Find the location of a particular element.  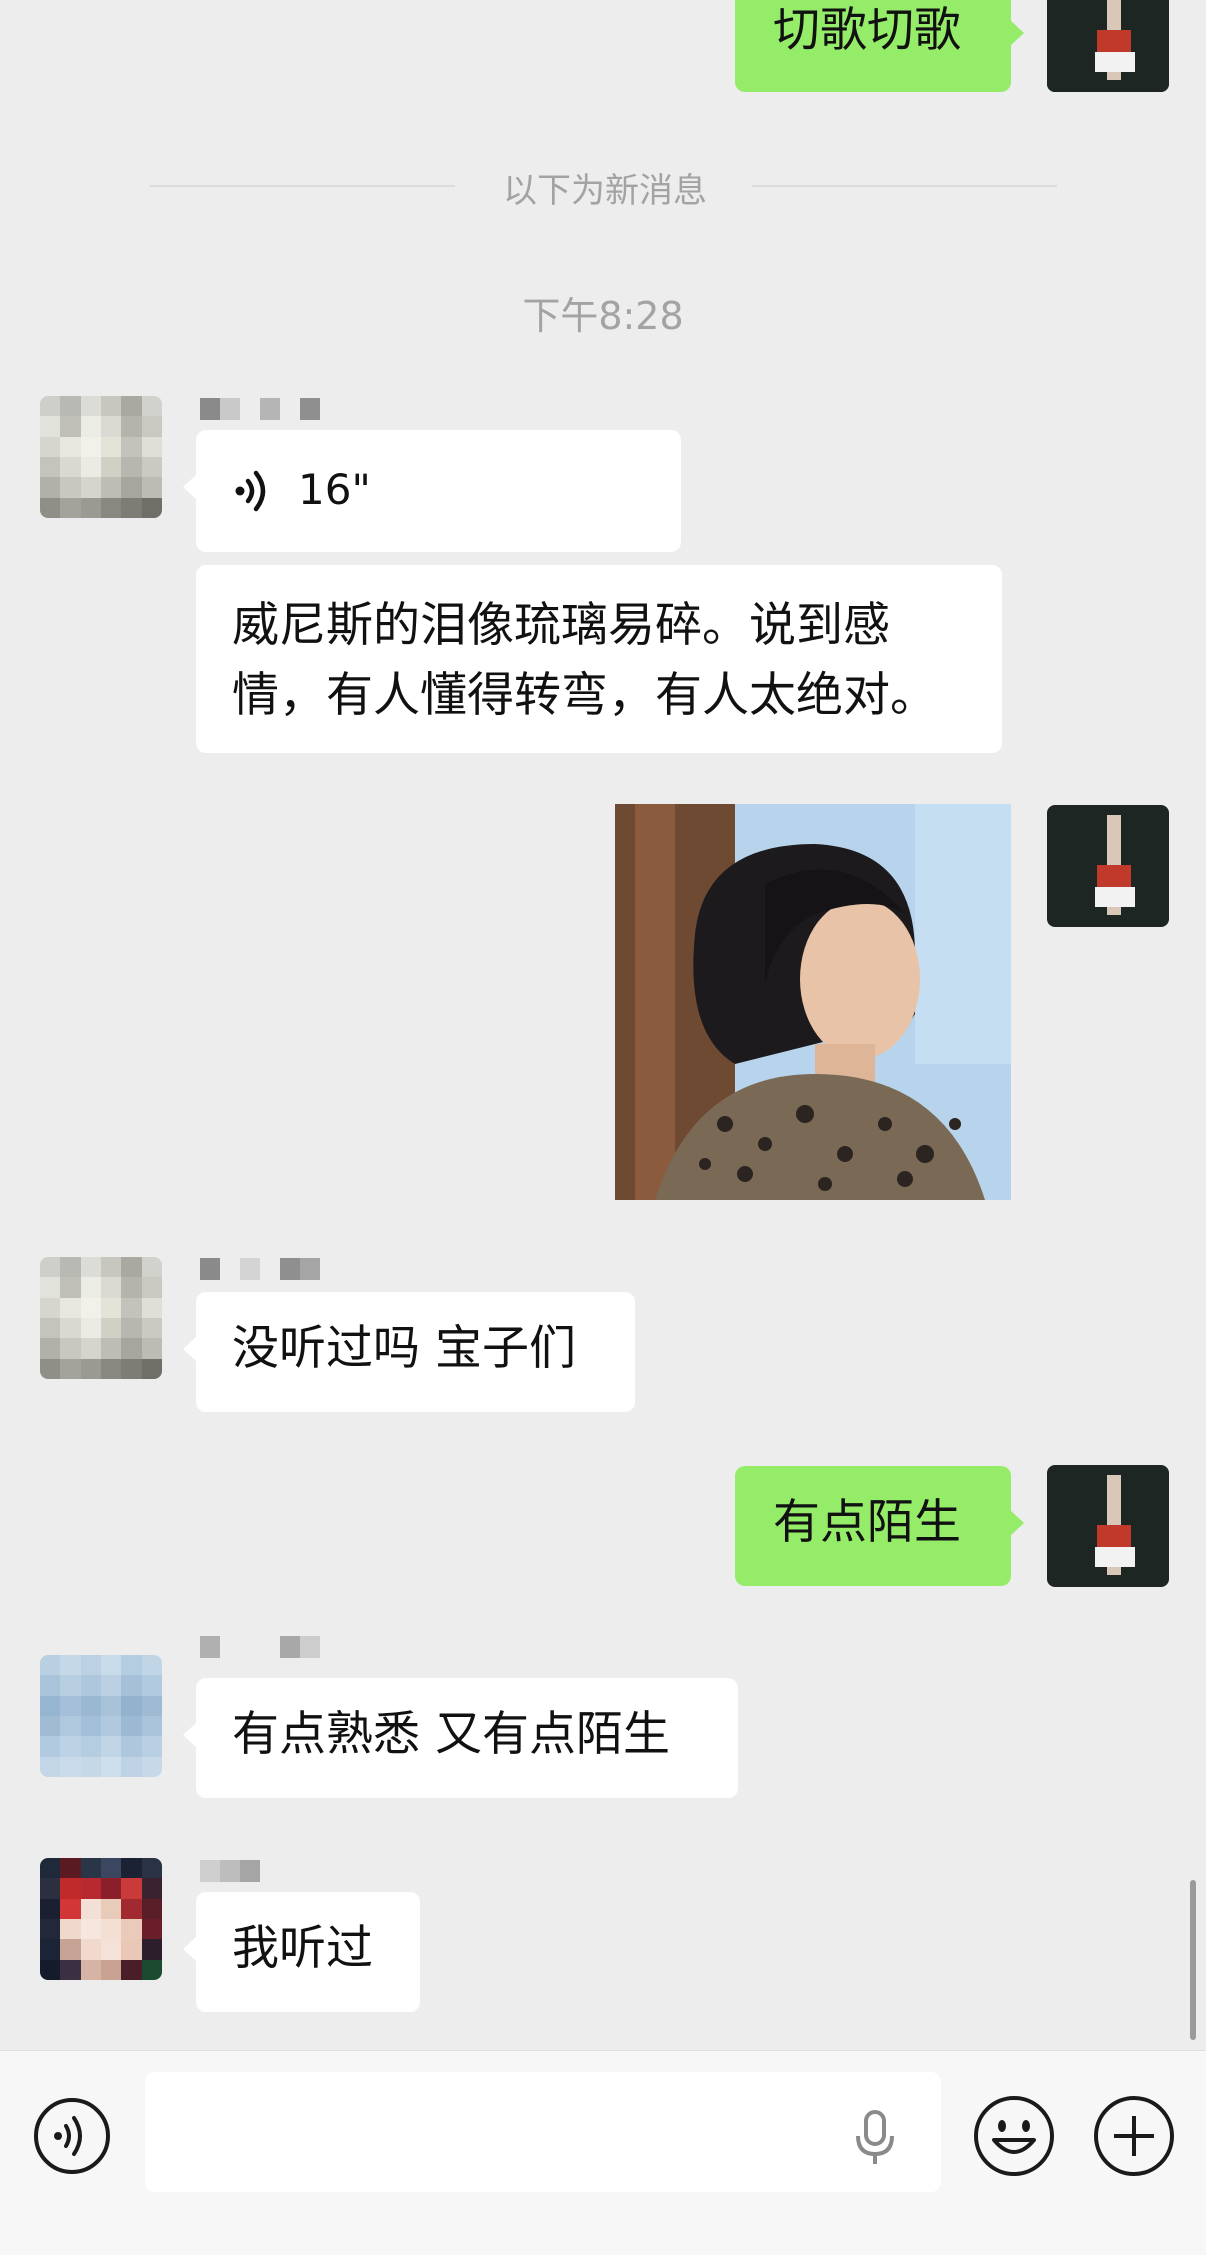

scrollbar is located at coordinates (1193, 1960).